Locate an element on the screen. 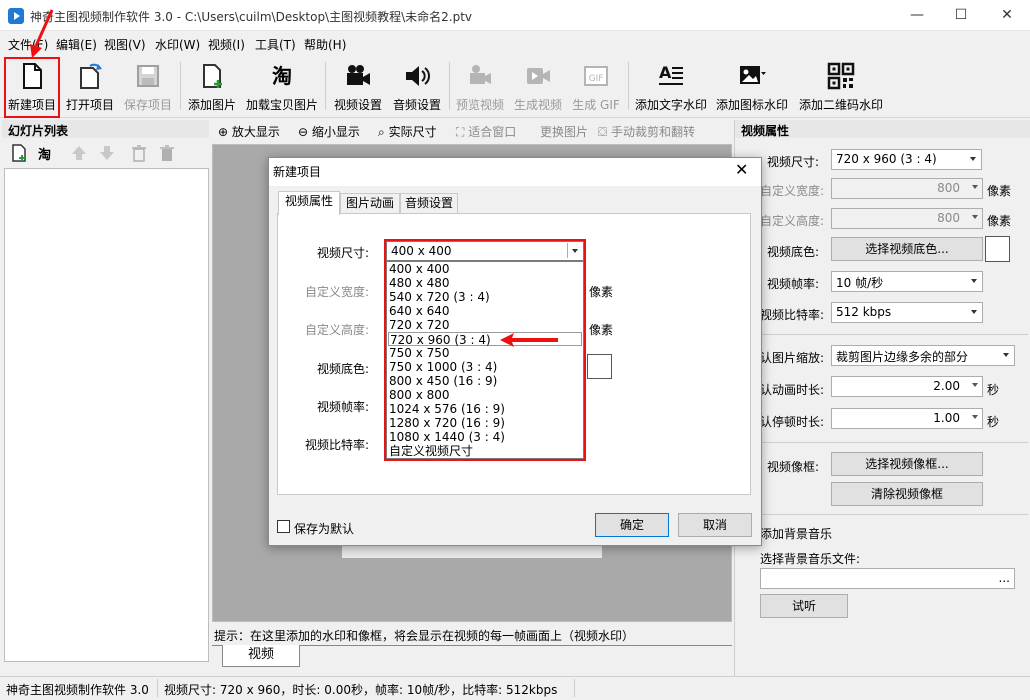 The width and height of the screenshot is (1030, 700). save-default-checkbox is located at coordinates (283, 526).